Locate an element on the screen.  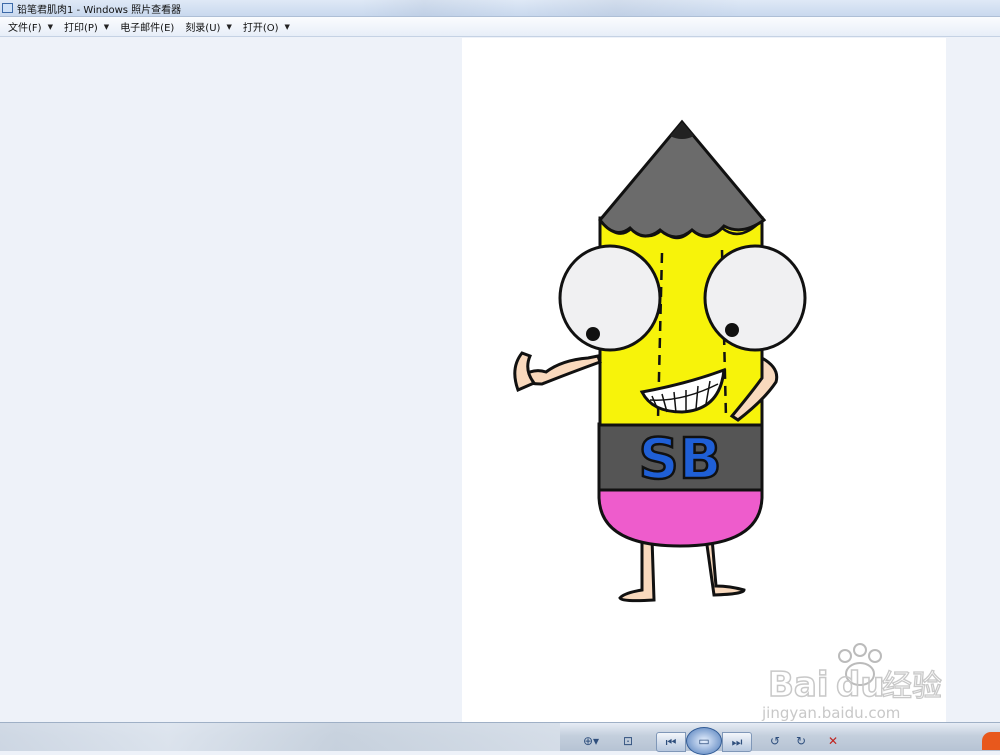
viewer-toolbar: ⊕▾ ⊡ ⏮ ▭ ⏭ ↺ ↻ ✕ is located at coordinates (500, 738).